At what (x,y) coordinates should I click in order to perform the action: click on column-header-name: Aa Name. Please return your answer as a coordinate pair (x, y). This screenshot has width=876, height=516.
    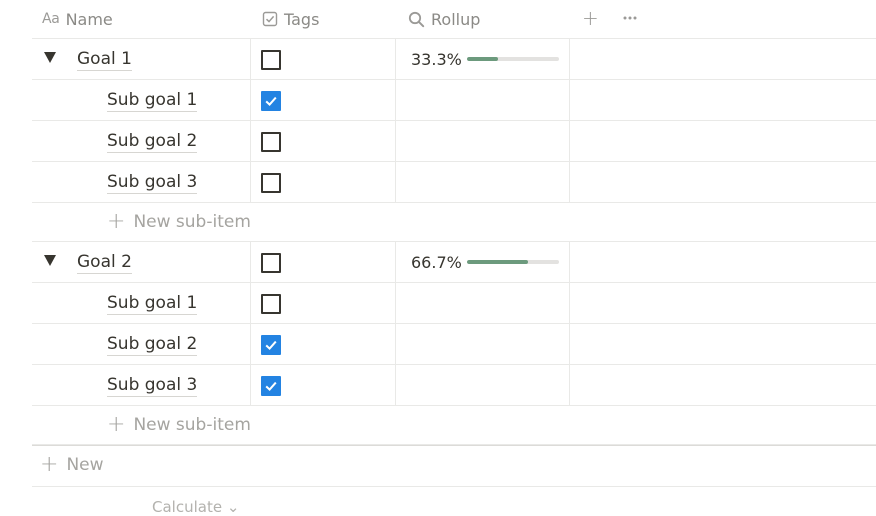
    Looking at the image, I should click on (77, 19).